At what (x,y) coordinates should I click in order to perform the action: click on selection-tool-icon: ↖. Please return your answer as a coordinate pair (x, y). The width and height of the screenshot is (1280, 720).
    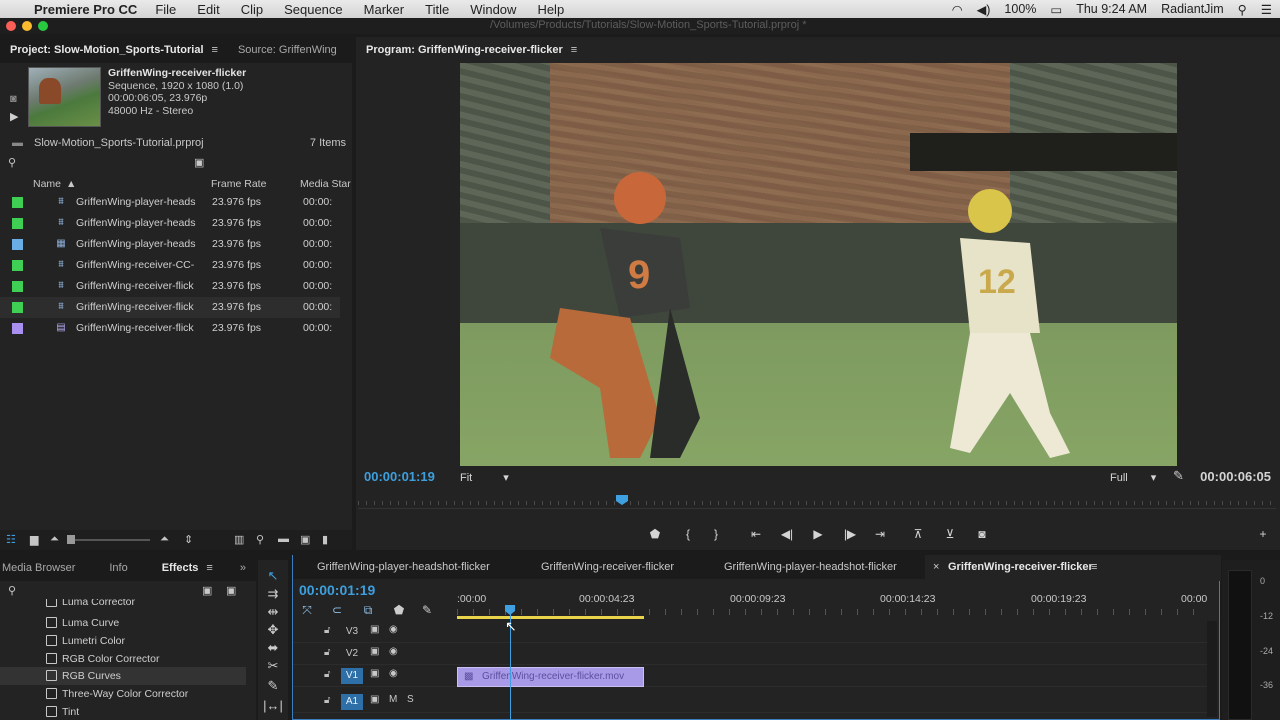
    Looking at the image, I should click on (273, 576).